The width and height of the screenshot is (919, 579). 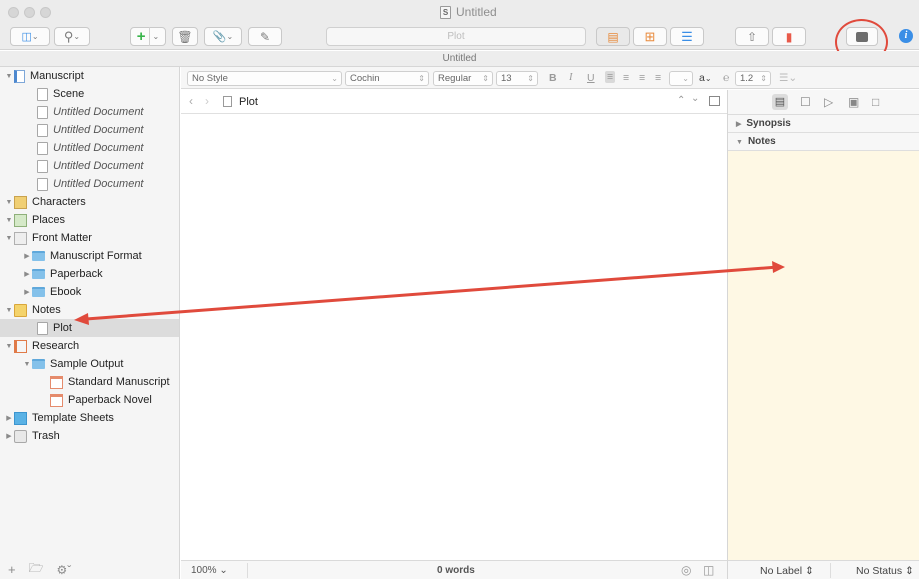 What do you see at coordinates (98, 184) in the screenshot?
I see `binder-item-label: Untitled Document` at bounding box center [98, 184].